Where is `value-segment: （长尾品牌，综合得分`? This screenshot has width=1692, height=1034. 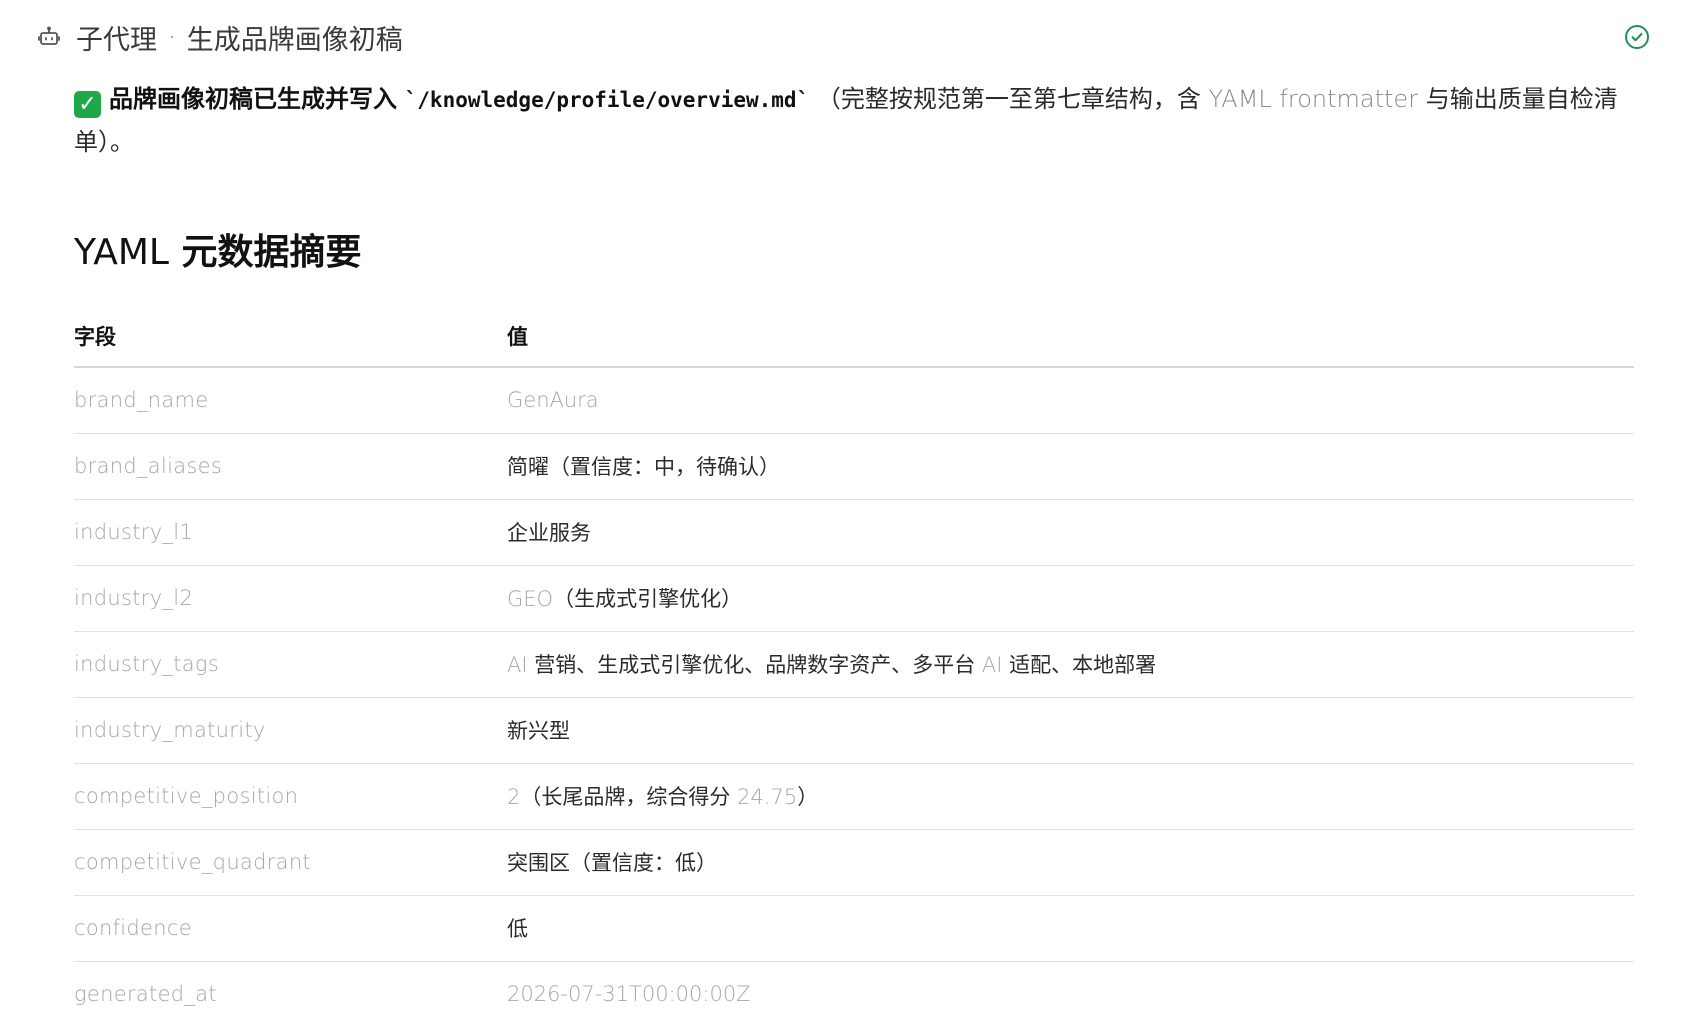 value-segment: （长尾品牌，综合得分 is located at coordinates (629, 797).